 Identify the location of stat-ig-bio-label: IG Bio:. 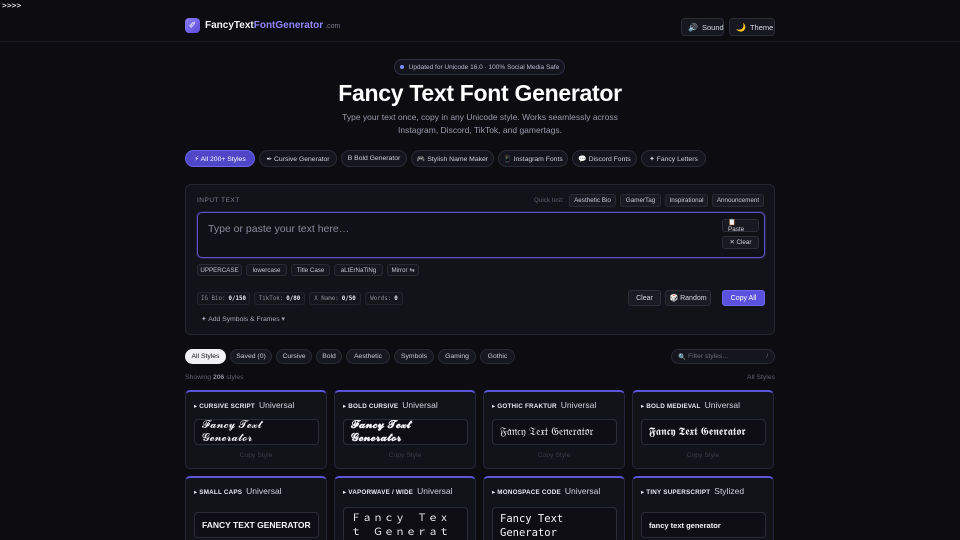
(213, 298).